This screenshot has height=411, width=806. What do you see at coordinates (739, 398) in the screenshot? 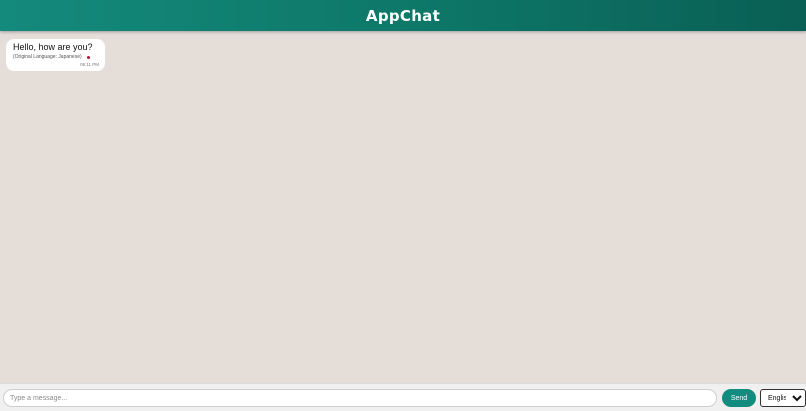
I see `send-button: Send` at bounding box center [739, 398].